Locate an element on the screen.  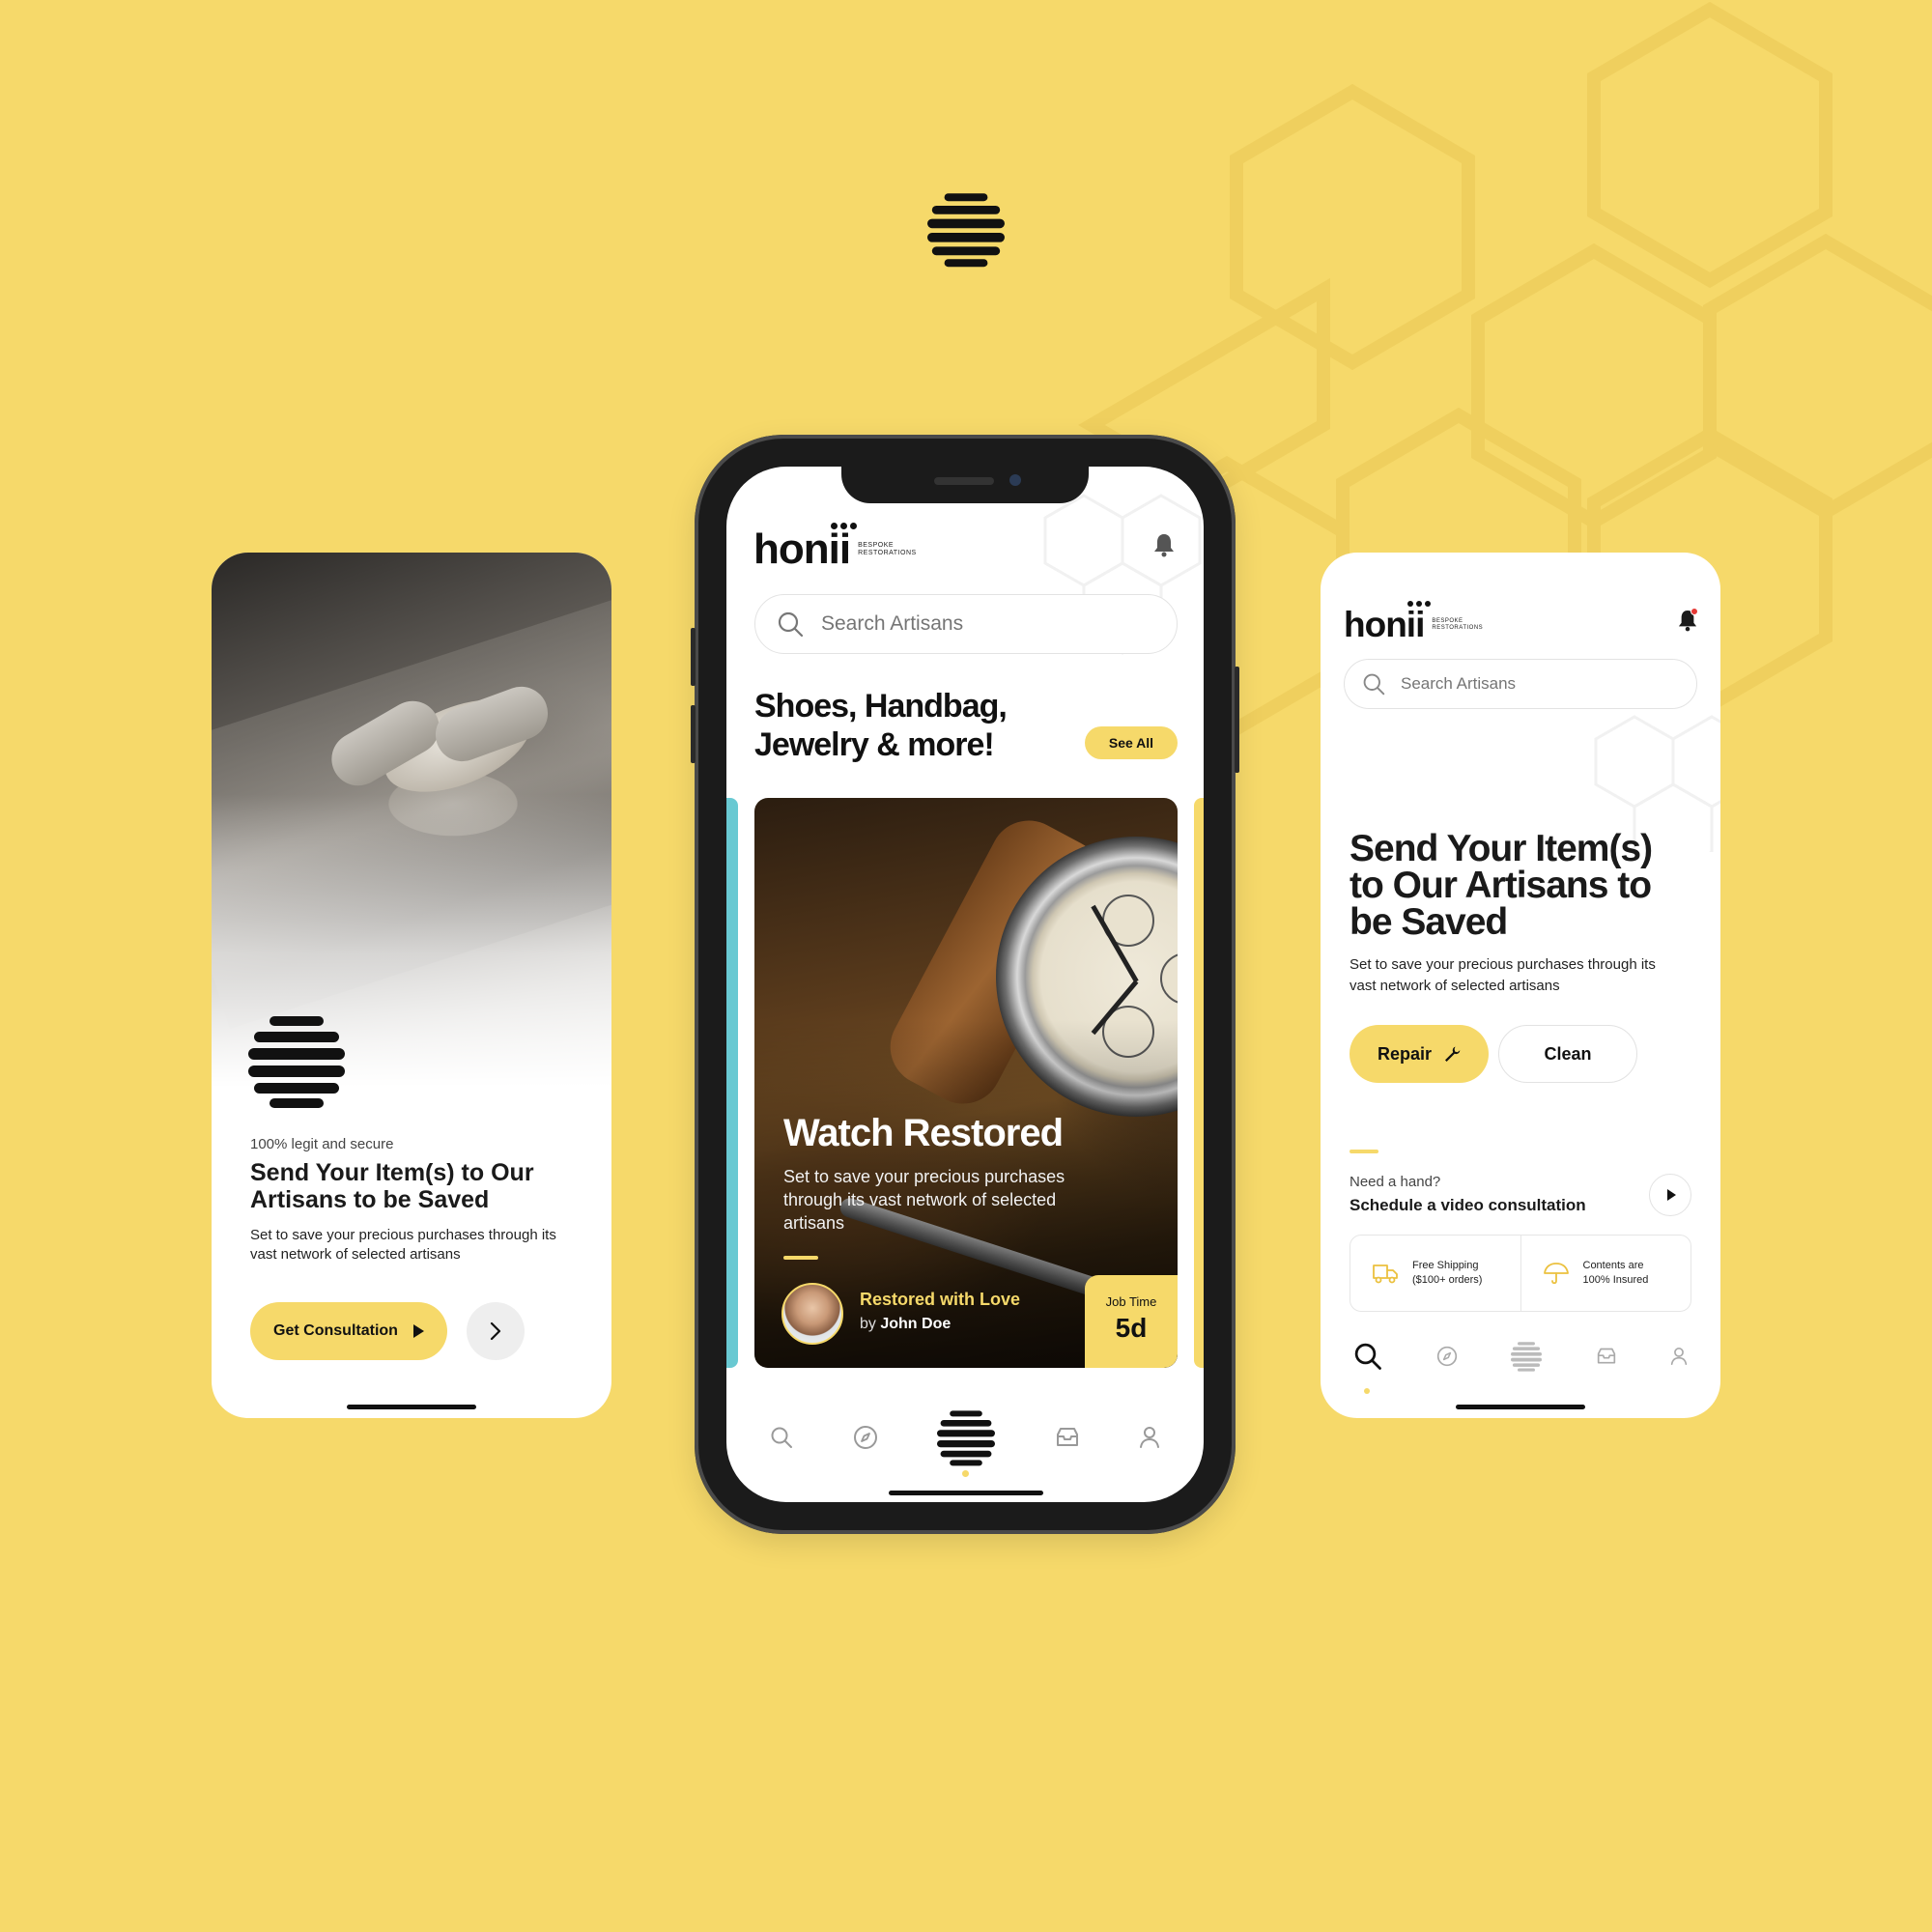
truck-icon is located at coordinates (1385, 1274).